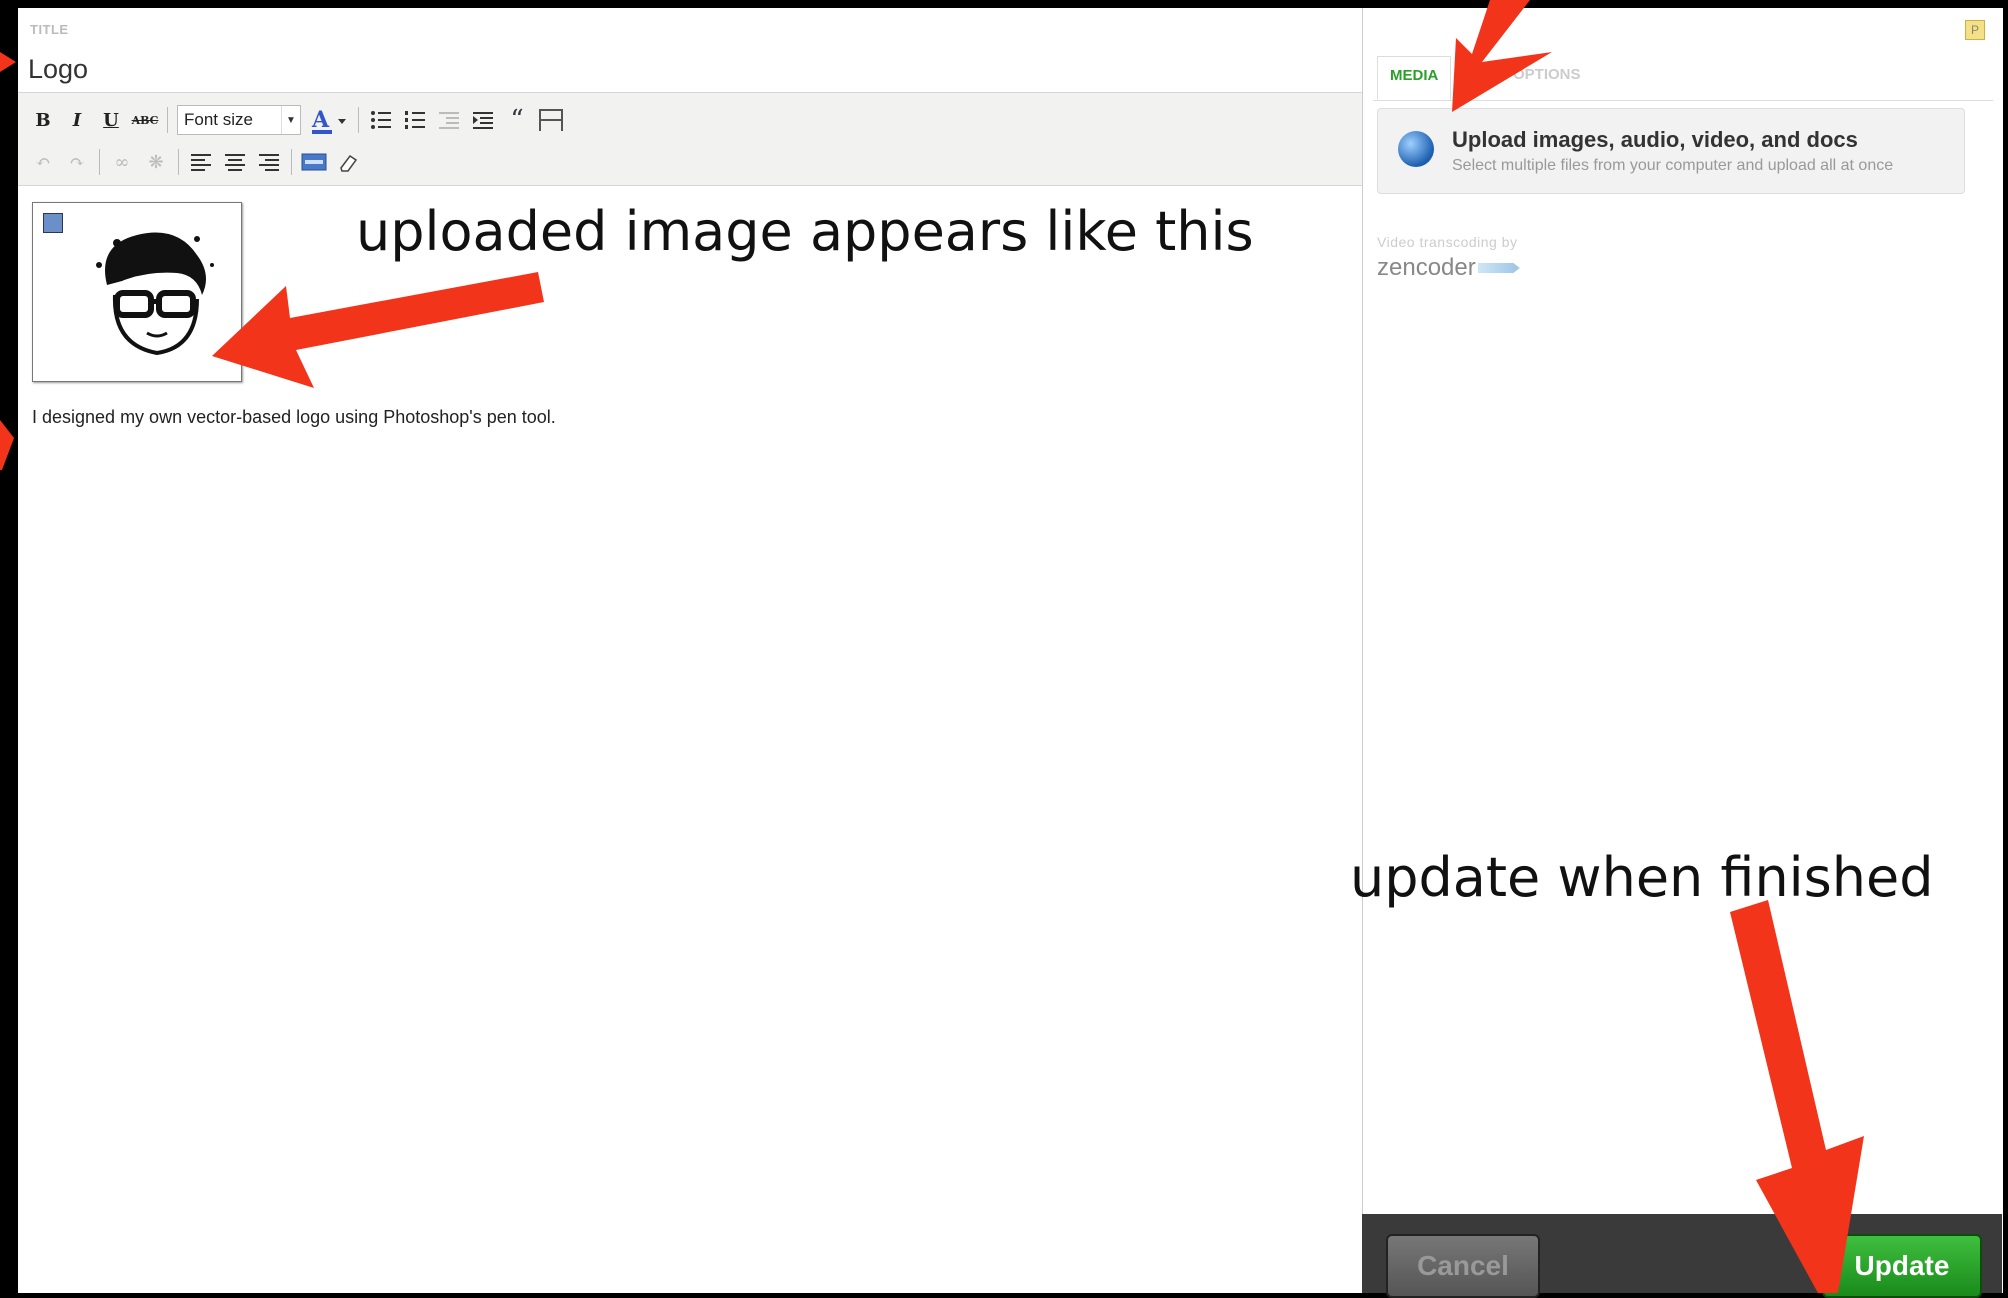 This screenshot has height=1298, width=2008. Describe the element at coordinates (1682, 1256) in the screenshot. I see `sidebar-footer: Cancel Update` at that location.